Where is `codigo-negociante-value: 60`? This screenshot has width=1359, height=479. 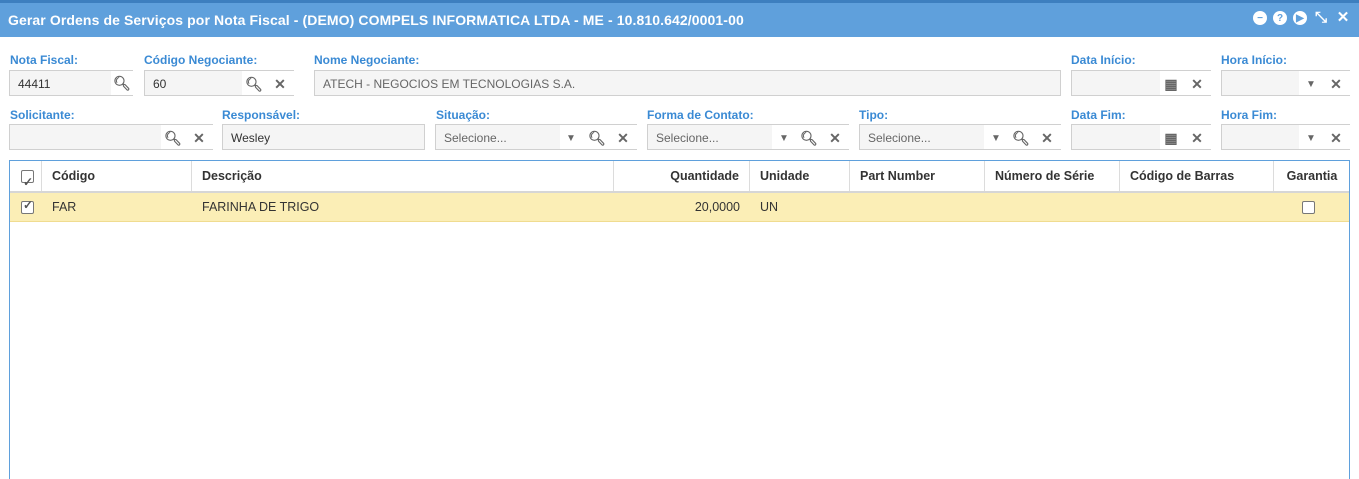
codigo-negociante-value: 60 is located at coordinates (160, 84).